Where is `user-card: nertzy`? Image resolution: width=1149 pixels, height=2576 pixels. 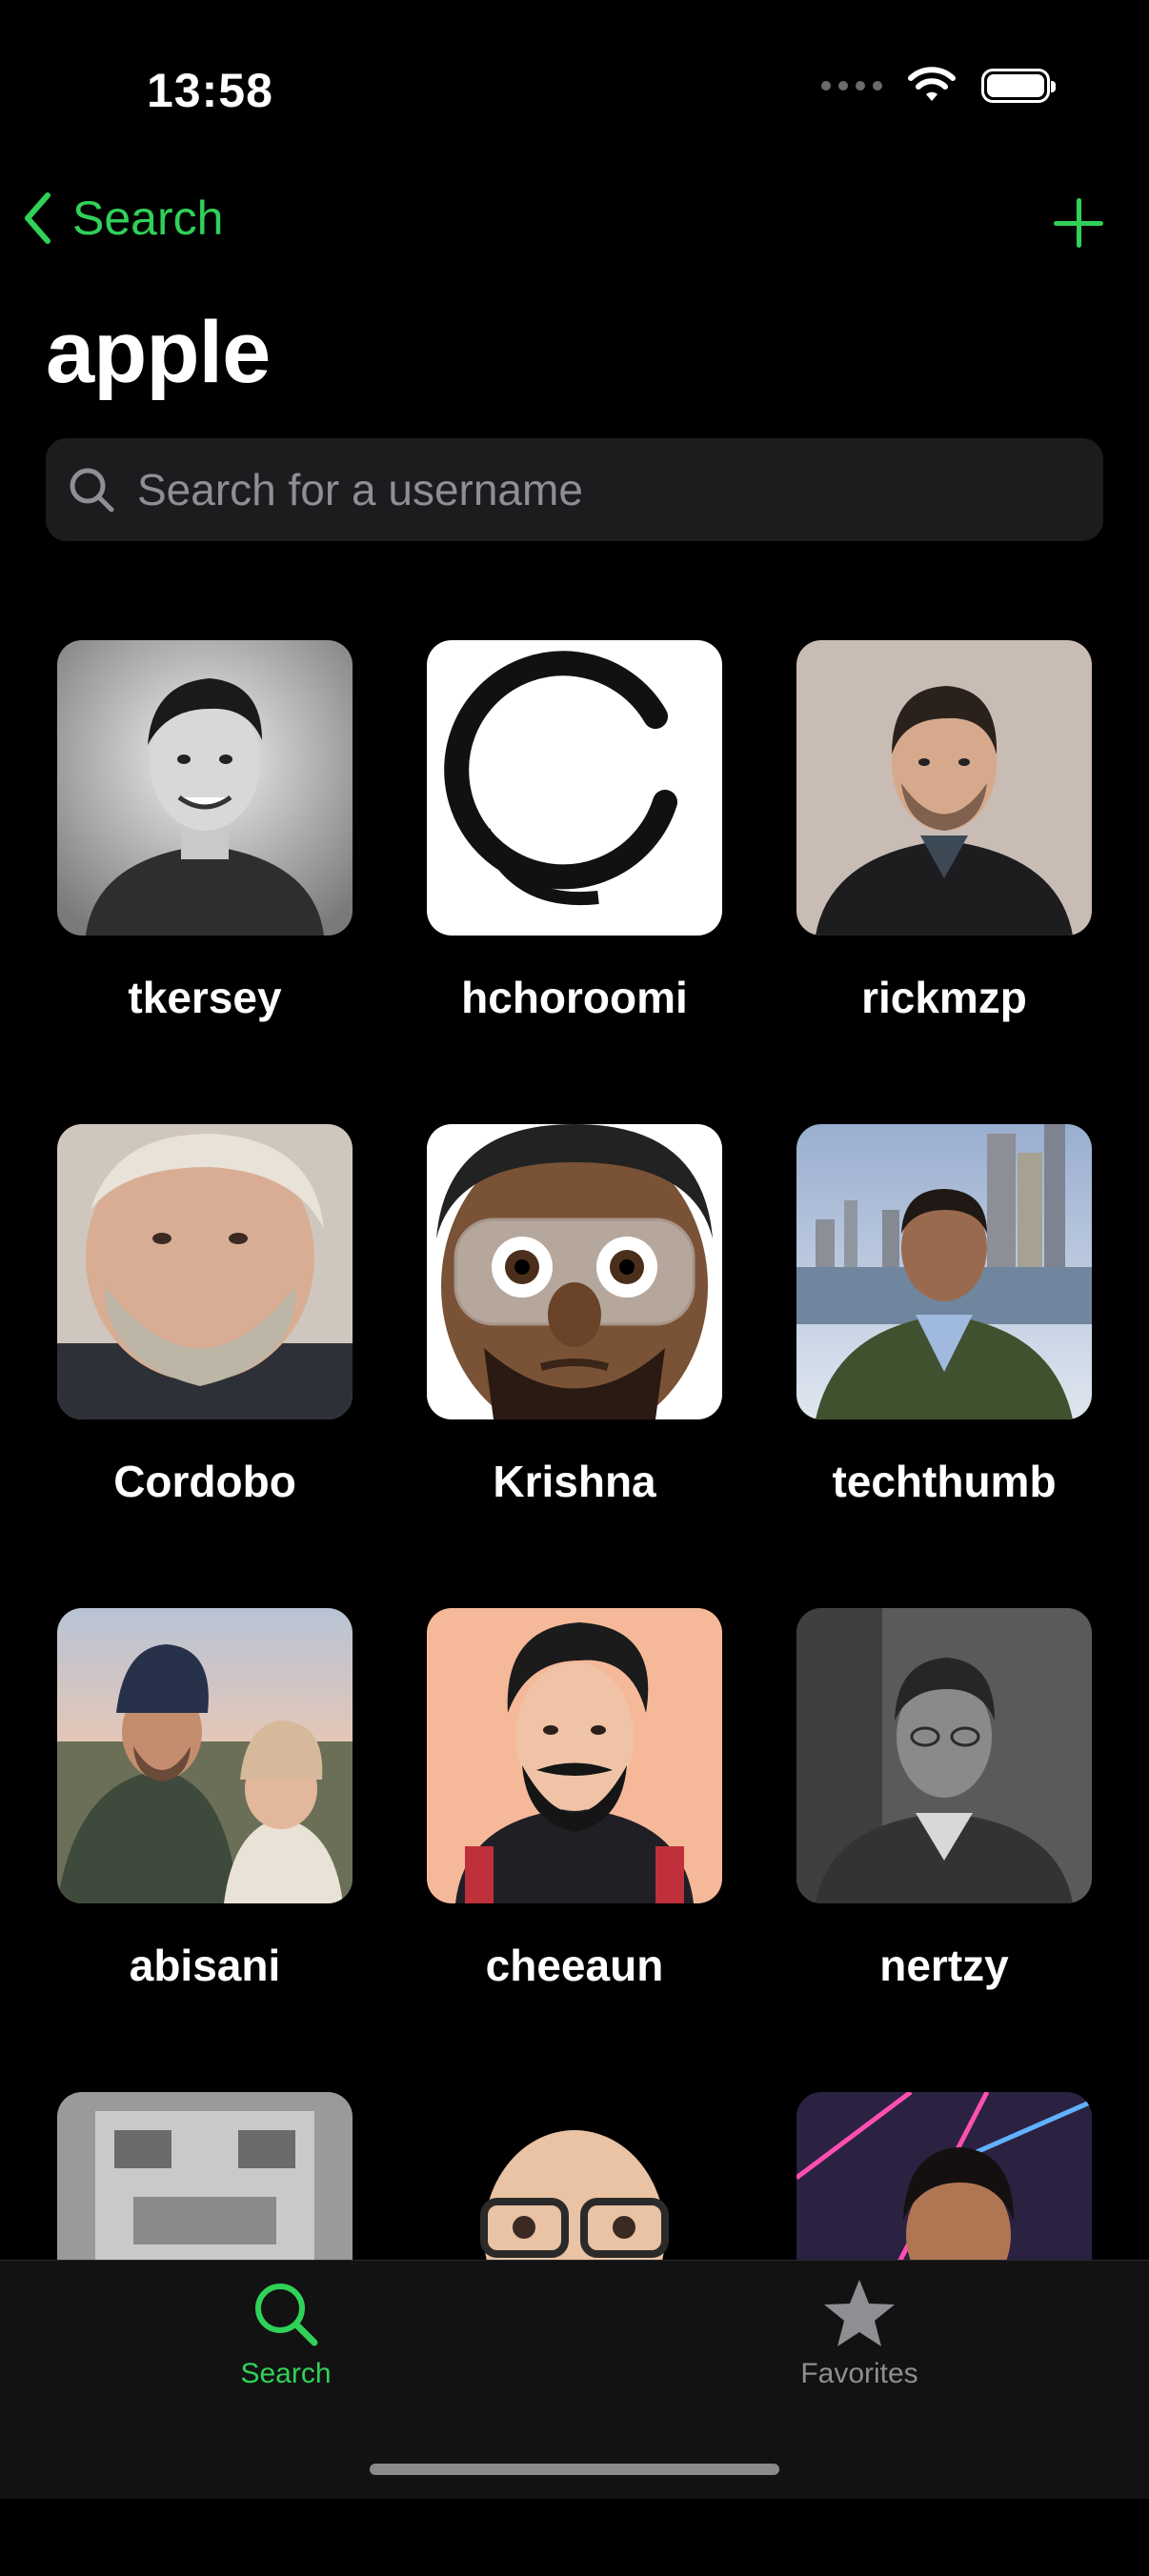
user-card: nertzy is located at coordinates (944, 1850).